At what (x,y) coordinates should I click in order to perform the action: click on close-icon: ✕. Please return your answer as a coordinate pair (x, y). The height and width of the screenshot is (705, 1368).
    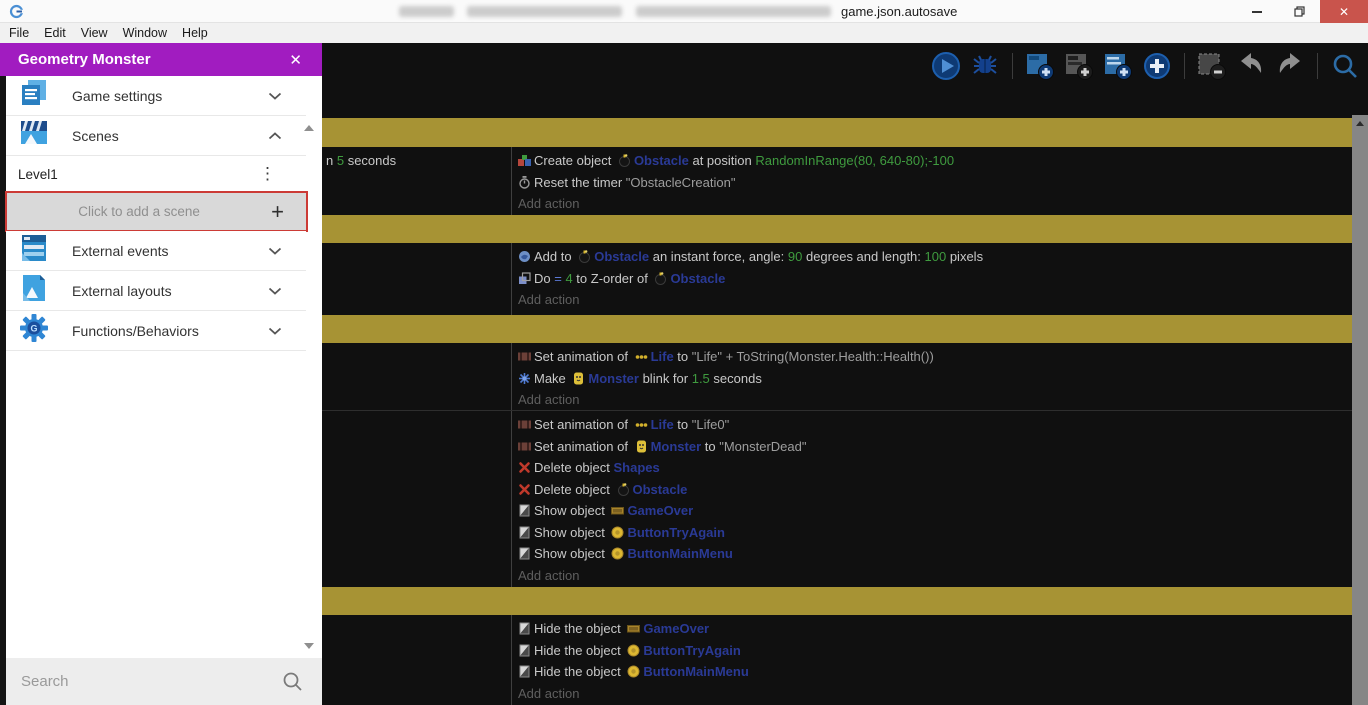
    Looking at the image, I should click on (1344, 11).